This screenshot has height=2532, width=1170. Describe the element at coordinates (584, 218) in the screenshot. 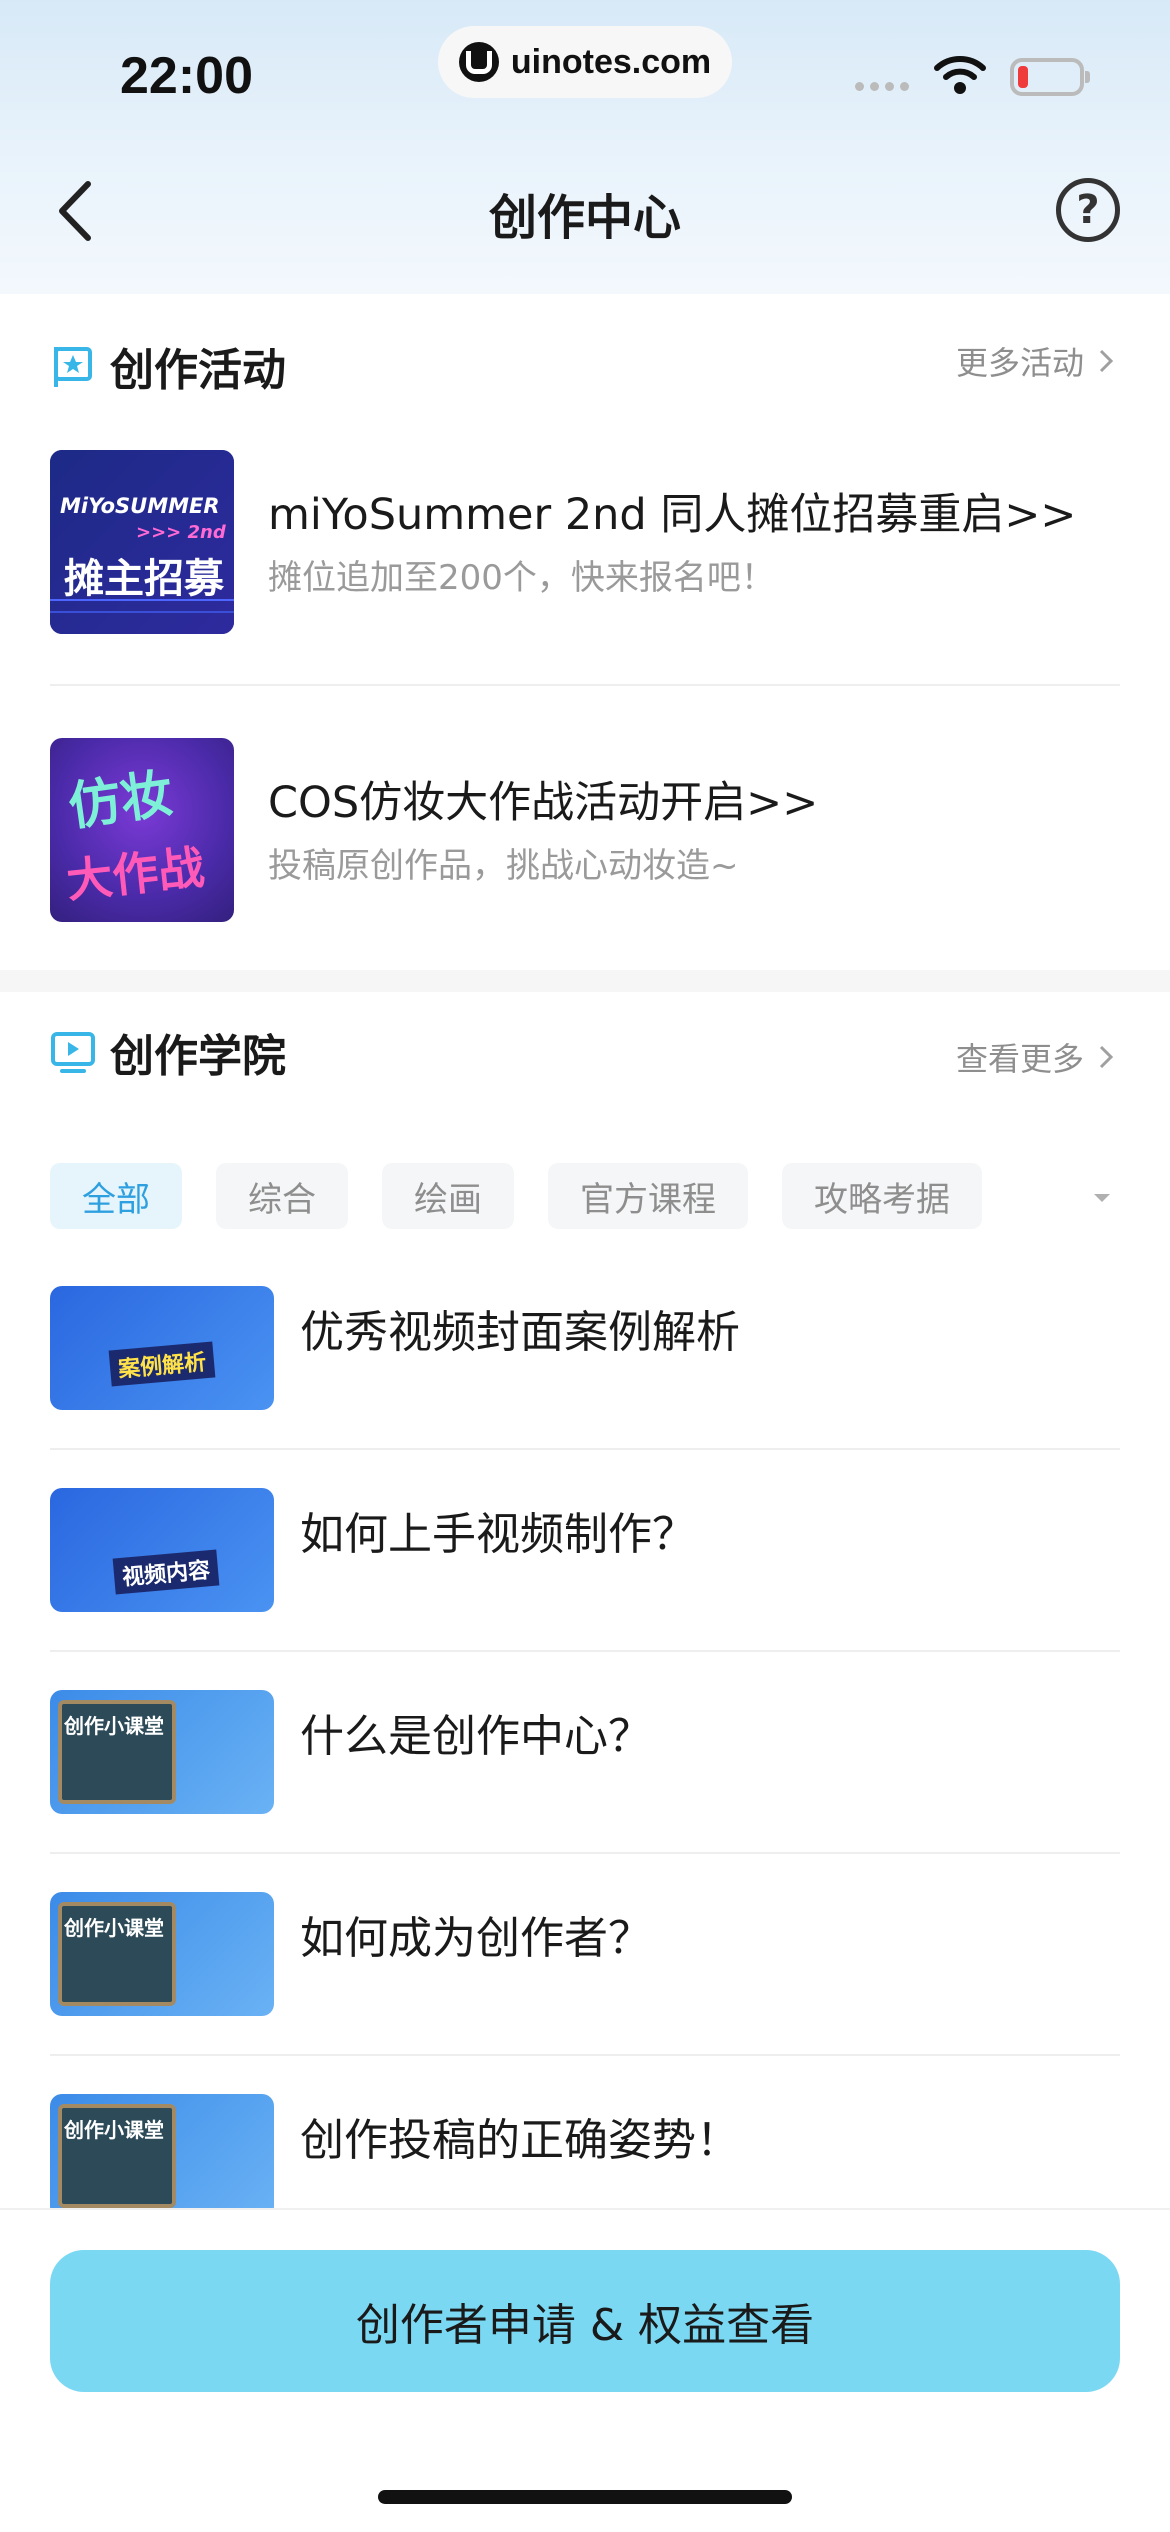

I see `page-title: 创作中心` at that location.